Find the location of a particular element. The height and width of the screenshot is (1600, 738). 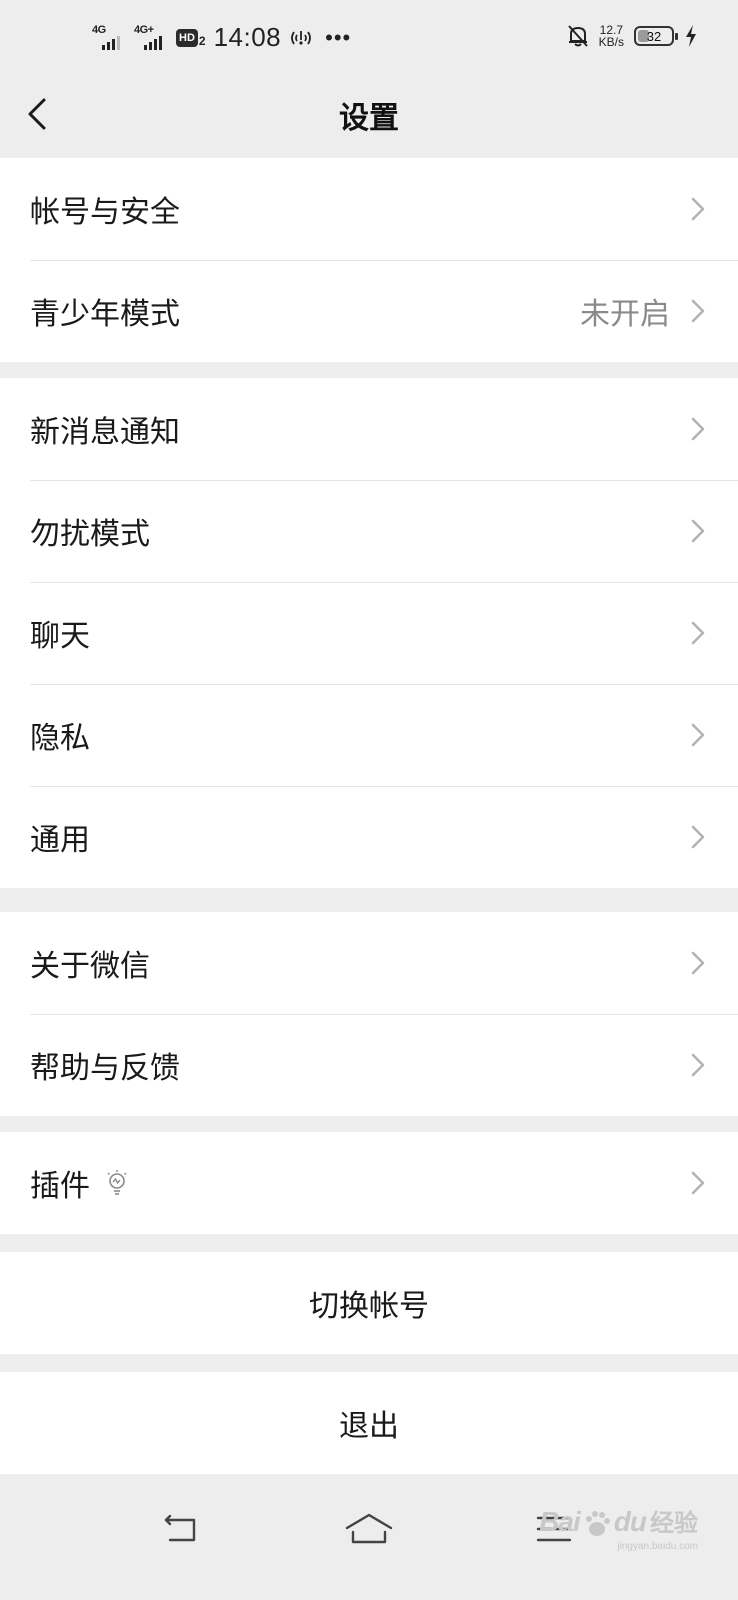

row-general: 通用 is located at coordinates (369, 837).